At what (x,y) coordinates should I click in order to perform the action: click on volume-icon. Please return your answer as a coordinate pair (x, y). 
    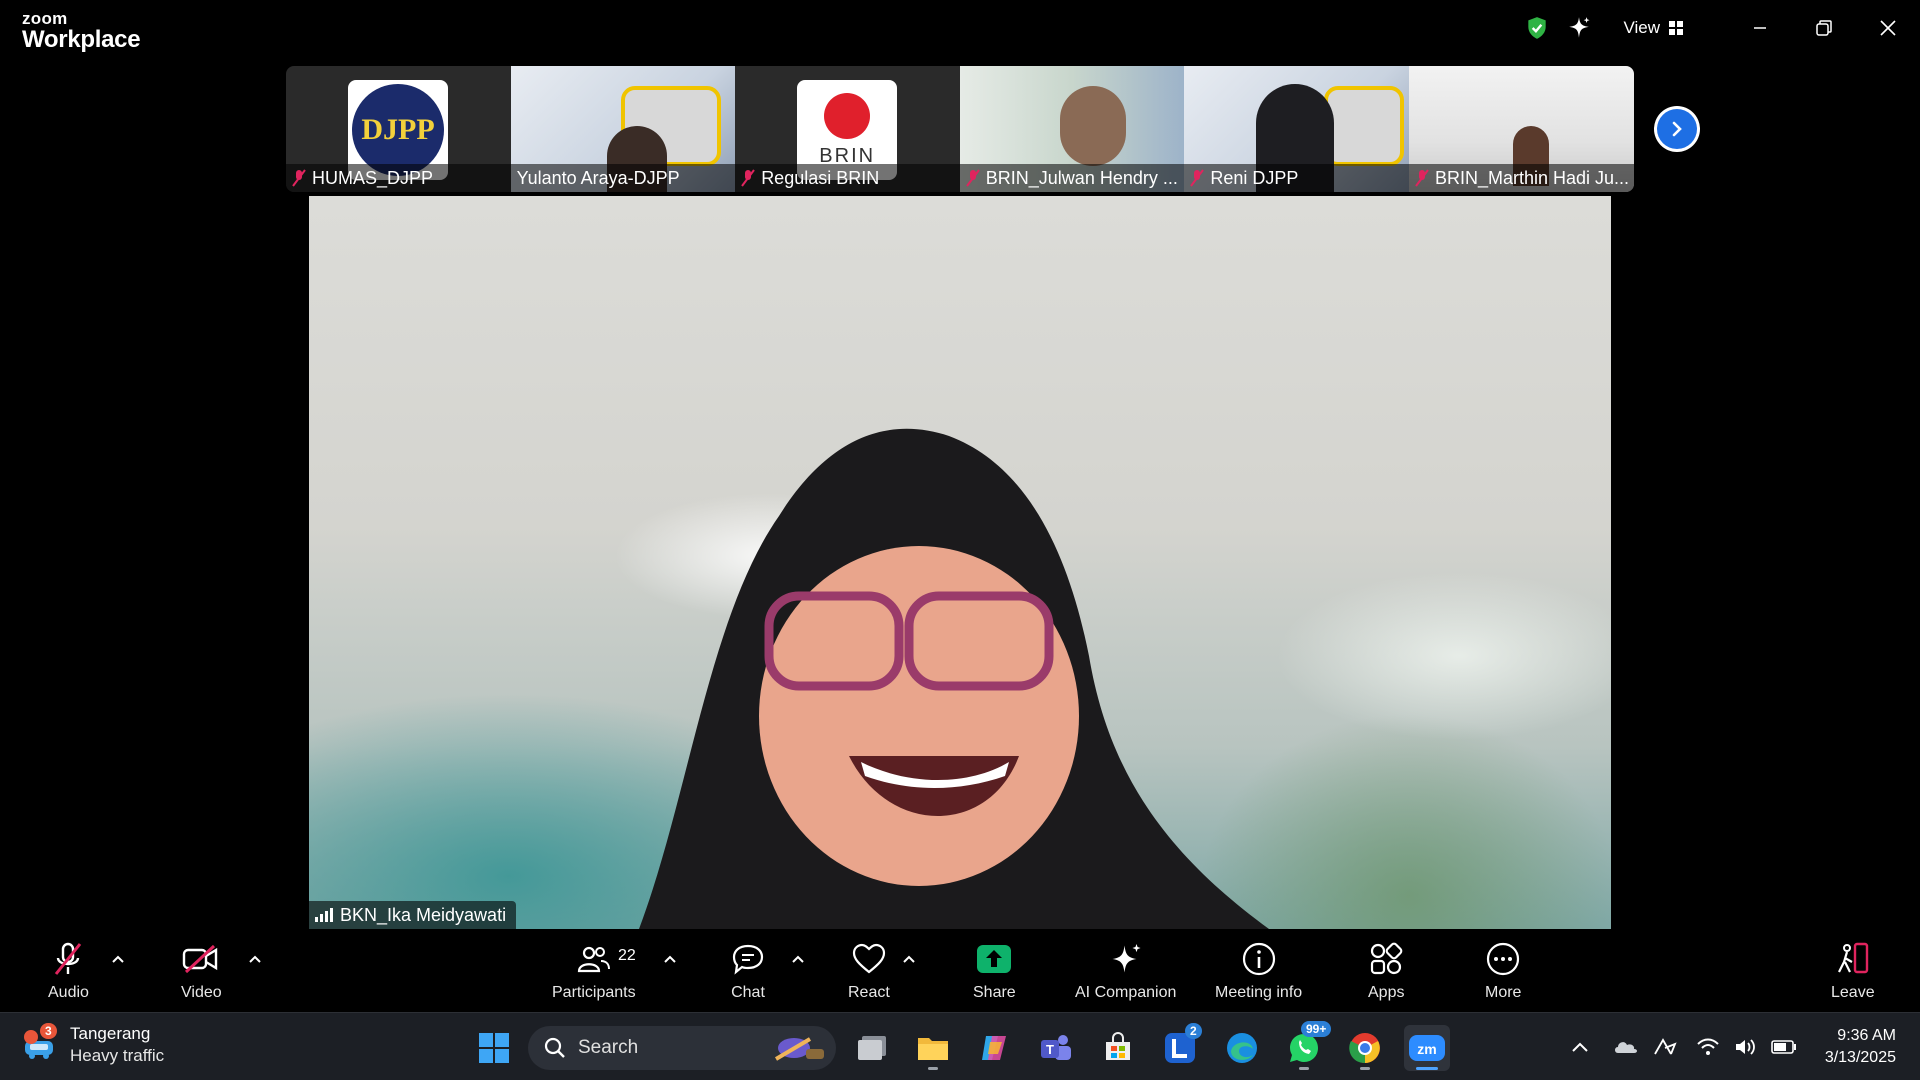
    Looking at the image, I should click on (1746, 1047).